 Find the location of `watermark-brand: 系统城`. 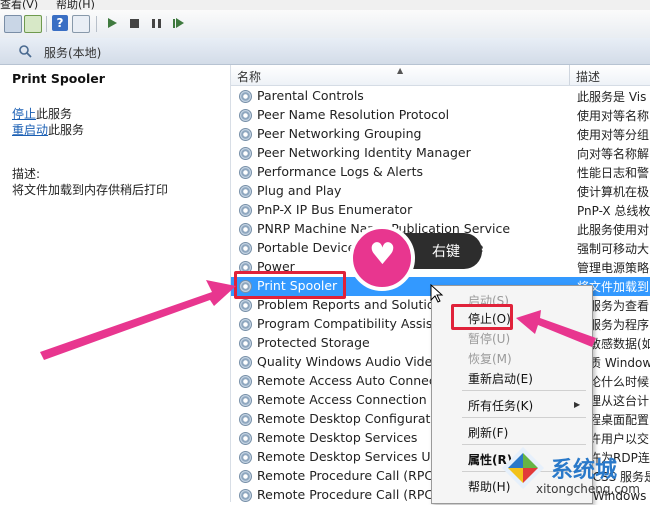

watermark-brand: 系统城 is located at coordinates (584, 470).